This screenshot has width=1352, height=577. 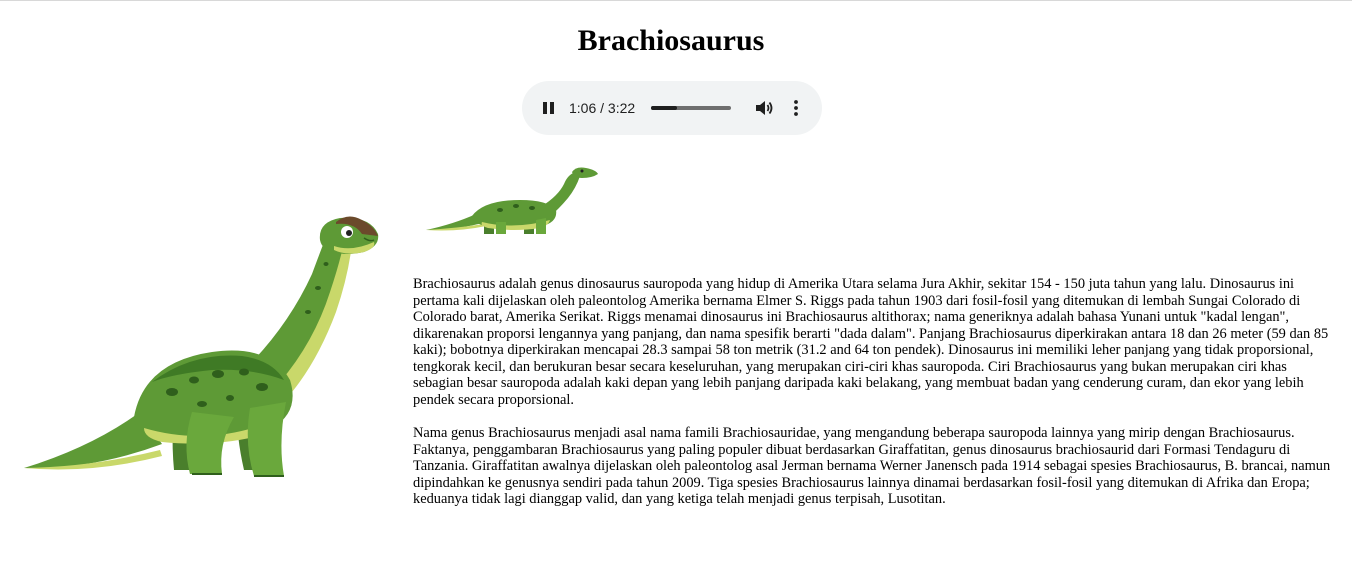 What do you see at coordinates (691, 108) in the screenshot?
I see `audio-seek-slider` at bounding box center [691, 108].